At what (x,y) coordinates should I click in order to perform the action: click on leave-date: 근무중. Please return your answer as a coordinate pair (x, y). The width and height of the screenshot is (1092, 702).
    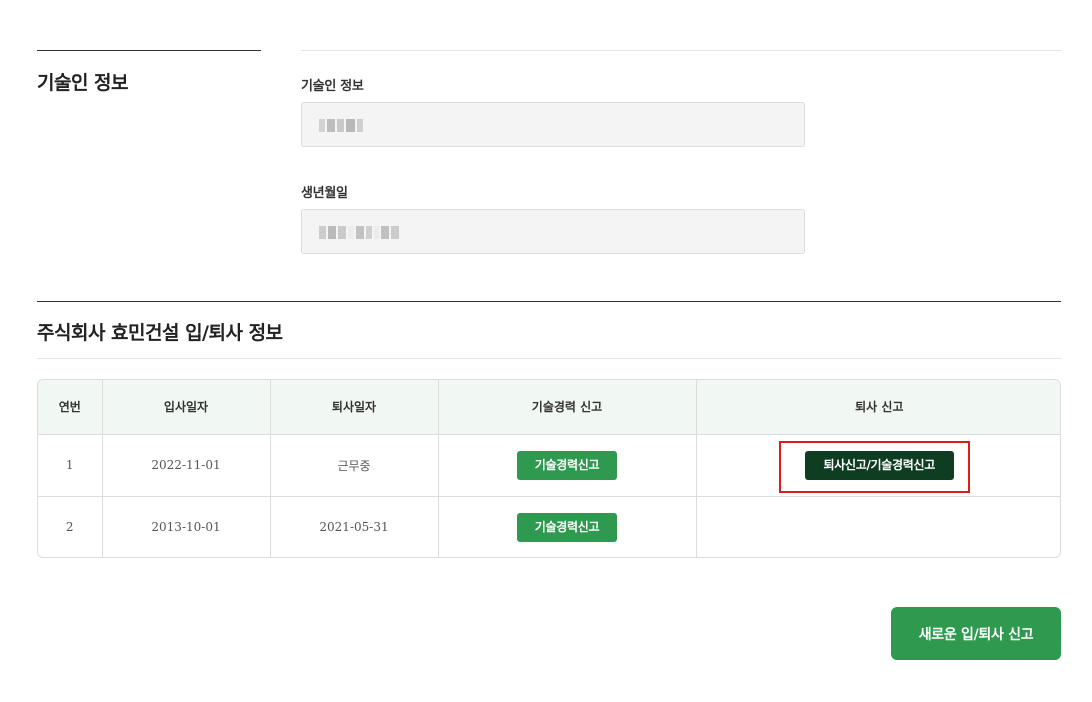
    Looking at the image, I should click on (354, 465).